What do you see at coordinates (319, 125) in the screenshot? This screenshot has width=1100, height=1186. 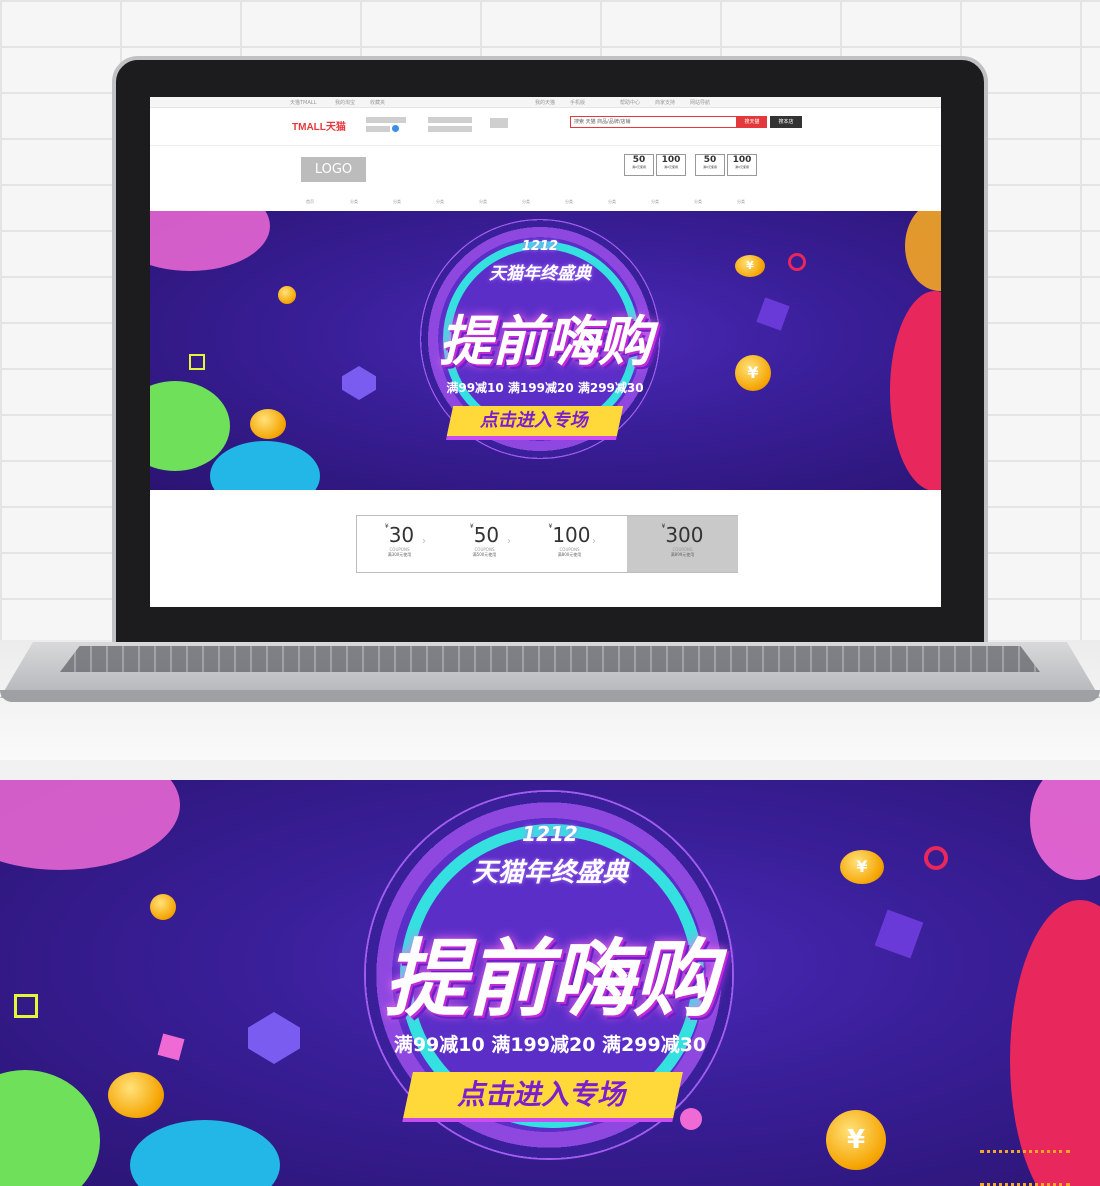 I see `tmall-brand-logo: TMALL天猫` at bounding box center [319, 125].